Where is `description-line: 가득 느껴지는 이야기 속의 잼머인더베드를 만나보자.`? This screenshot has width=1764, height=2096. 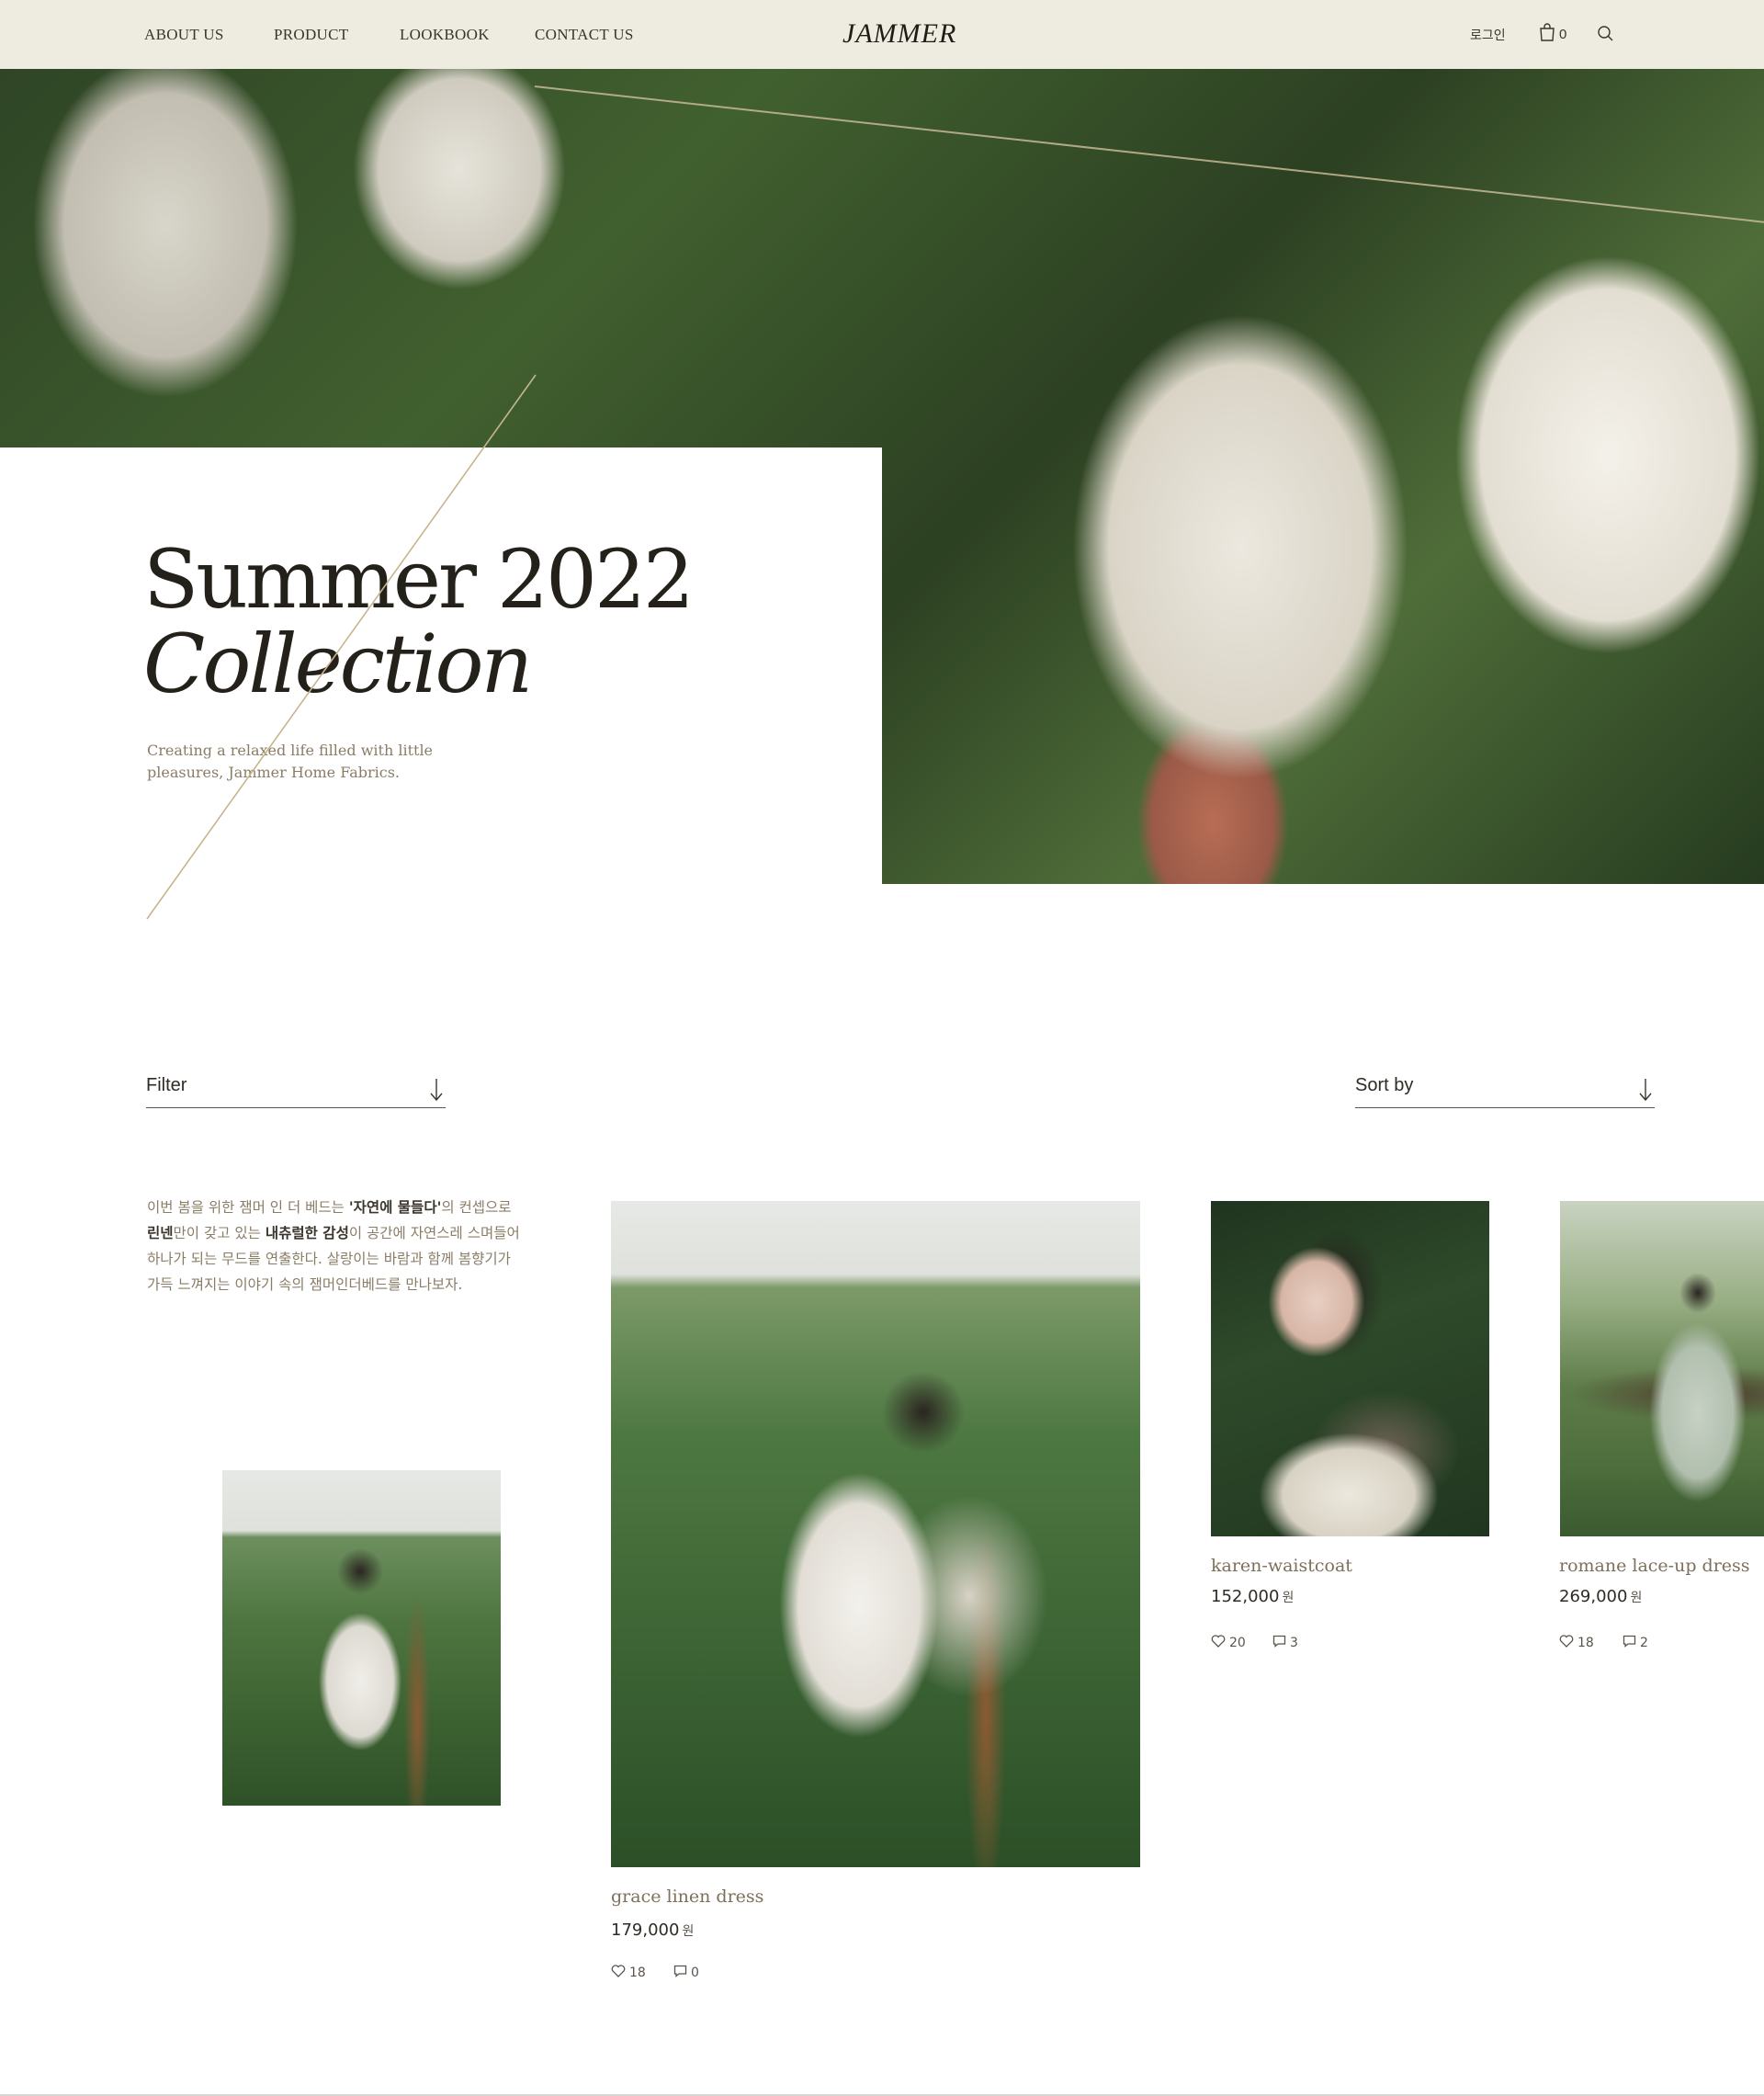 description-line: 가득 느껴지는 이야기 속의 잼머인더베드를 만나보자. is located at coordinates (305, 1284).